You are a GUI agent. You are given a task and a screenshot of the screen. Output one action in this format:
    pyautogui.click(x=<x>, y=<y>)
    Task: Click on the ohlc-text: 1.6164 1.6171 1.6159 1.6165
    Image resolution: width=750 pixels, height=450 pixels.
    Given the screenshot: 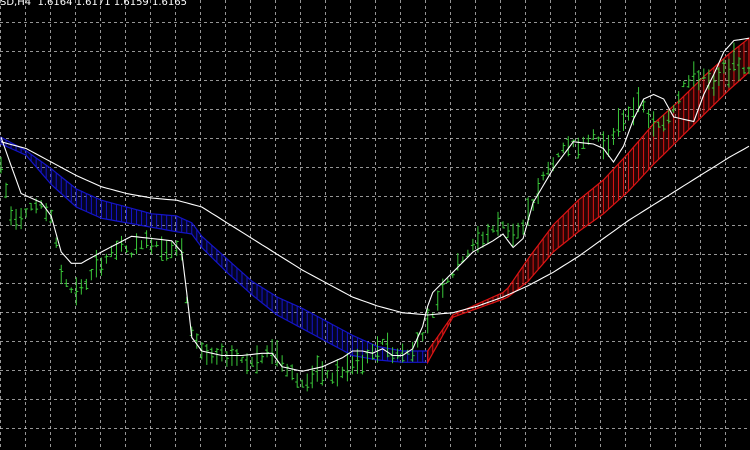 What is the action you would take?
    pyautogui.click(x=112, y=4)
    